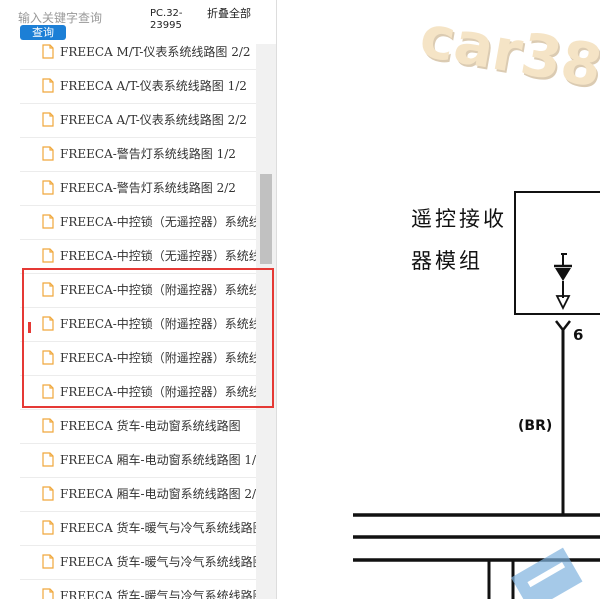 This screenshot has height=599, width=600. Describe the element at coordinates (43, 32) in the screenshot. I see `search-button: 查询` at that location.